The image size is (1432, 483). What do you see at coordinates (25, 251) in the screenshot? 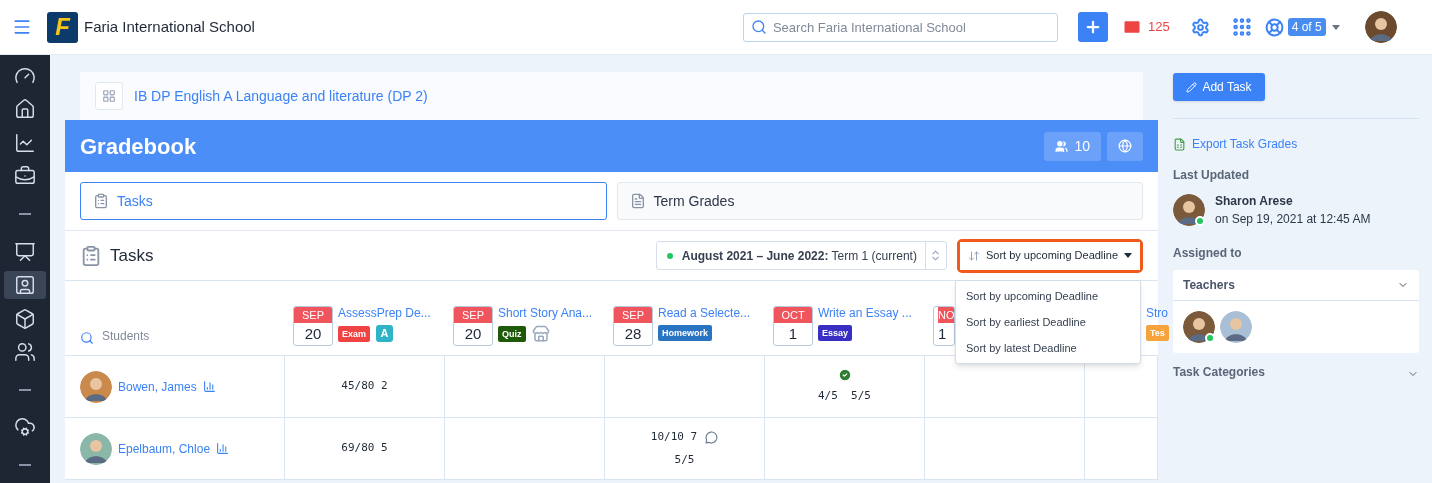
I see `presentation-icon` at bounding box center [25, 251].